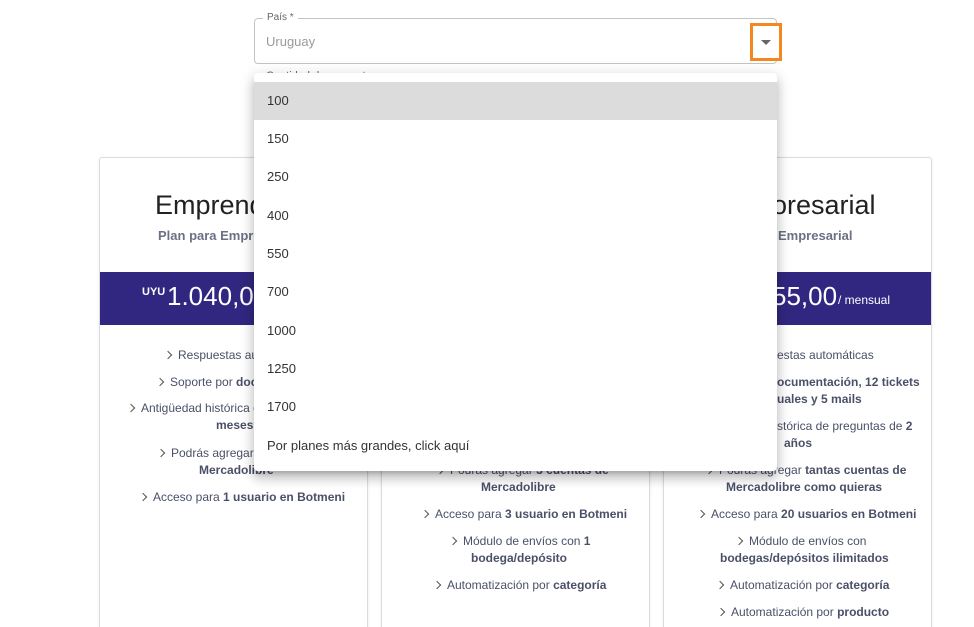 This screenshot has height=627, width=974. I want to click on feature-bold: Mercadolibre, so click(518, 487).